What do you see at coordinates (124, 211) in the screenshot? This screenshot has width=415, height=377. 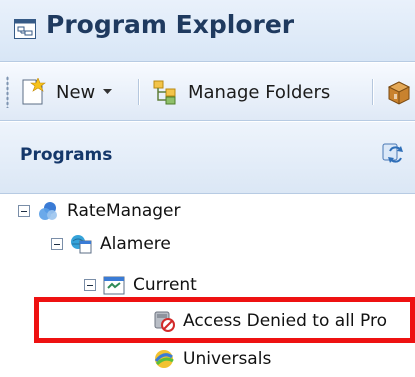 I see `tree-node-label: RateManager` at bounding box center [124, 211].